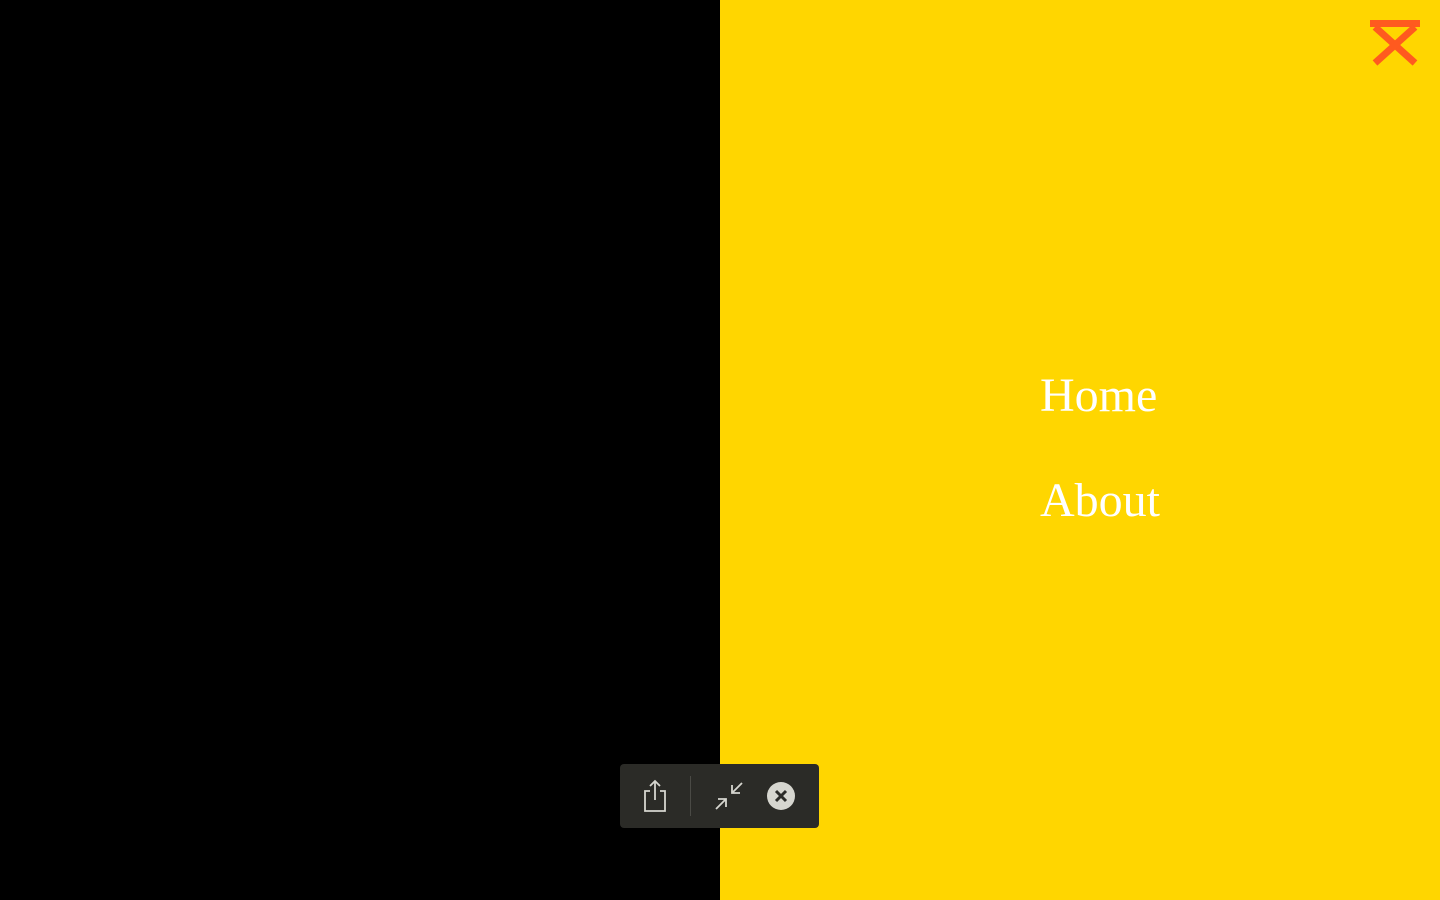 The width and height of the screenshot is (1440, 900). I want to click on nav-item-about: About, so click(1100, 501).